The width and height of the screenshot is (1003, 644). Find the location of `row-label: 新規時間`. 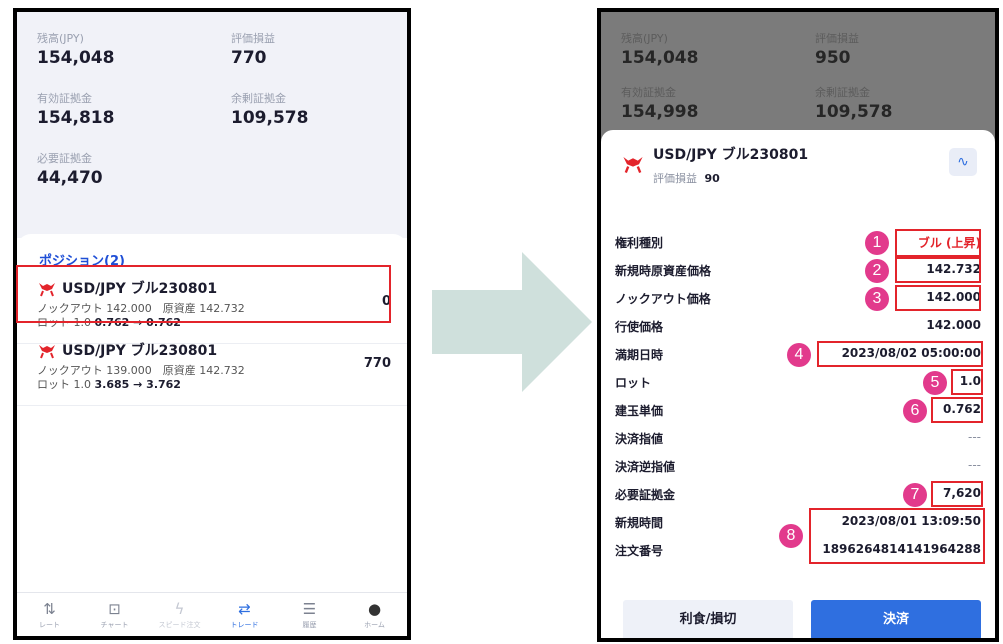

row-label: 新規時間 is located at coordinates (639, 523).